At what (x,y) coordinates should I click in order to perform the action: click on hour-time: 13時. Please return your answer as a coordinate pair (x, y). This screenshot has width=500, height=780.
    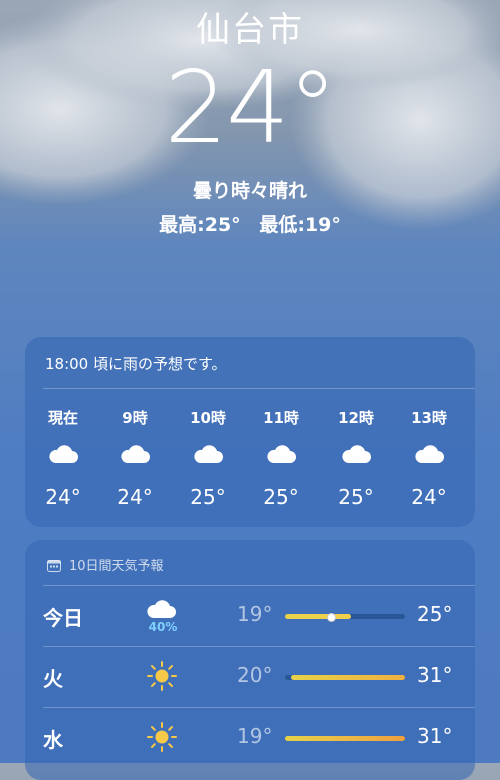
    Looking at the image, I should click on (429, 418).